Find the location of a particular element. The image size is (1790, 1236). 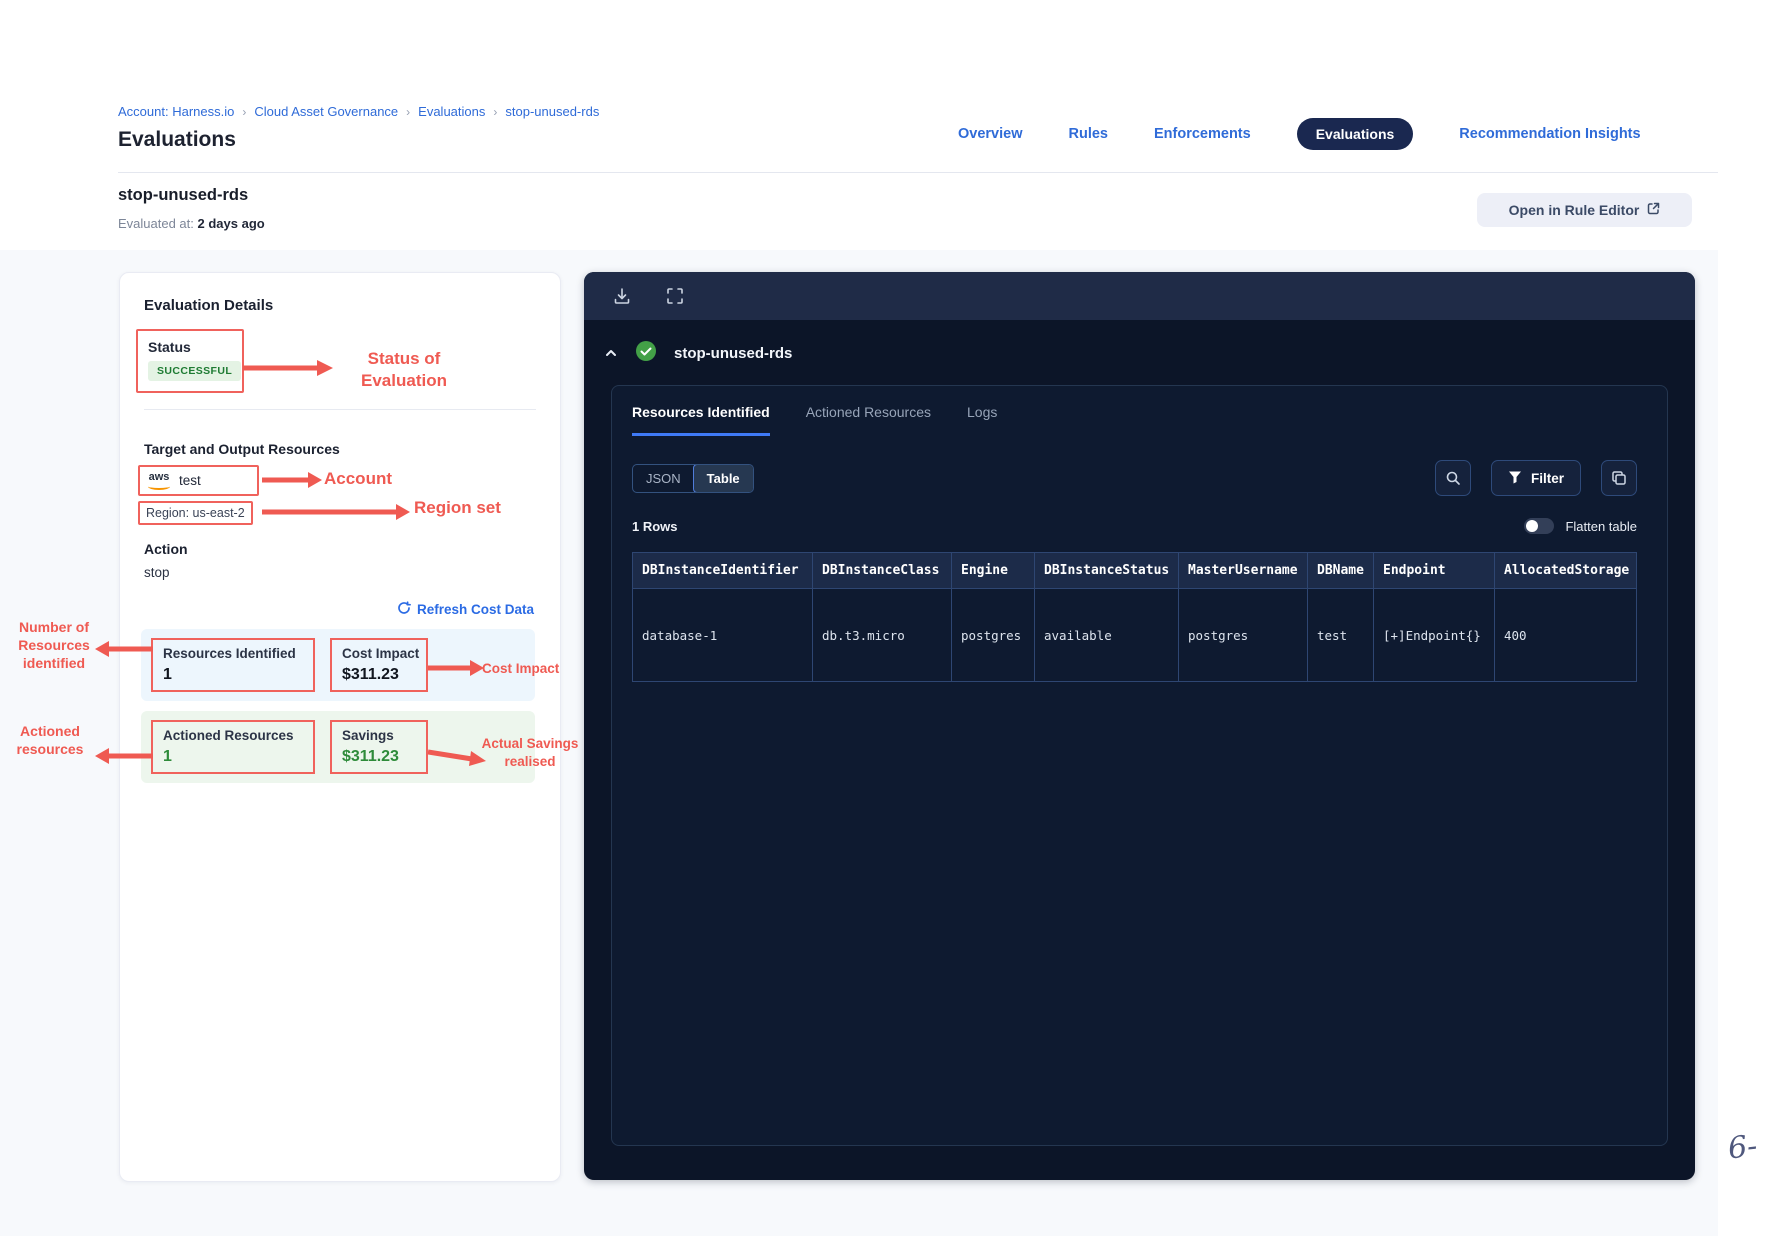

viewer-controls: JSON Table Filter is located at coordinates (1134, 478).